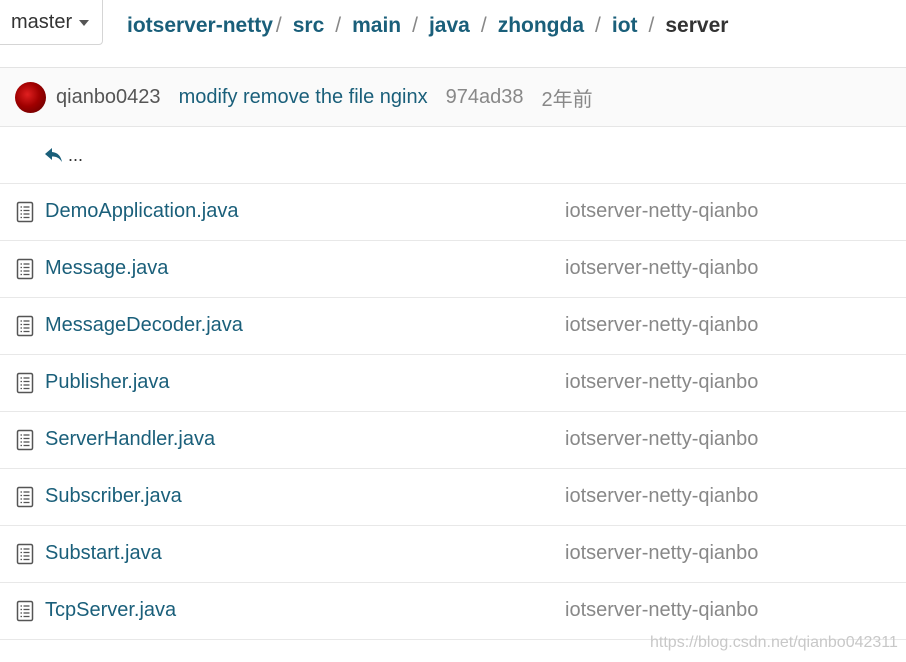 This screenshot has width=906, height=662. Describe the element at coordinates (567, 99) in the screenshot. I see `commit-time: 2年前` at that location.